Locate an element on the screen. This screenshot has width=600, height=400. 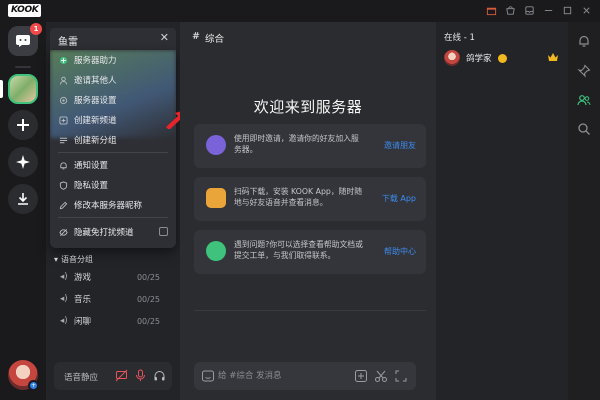
screen-share-off-icon is located at coordinates (121, 375).